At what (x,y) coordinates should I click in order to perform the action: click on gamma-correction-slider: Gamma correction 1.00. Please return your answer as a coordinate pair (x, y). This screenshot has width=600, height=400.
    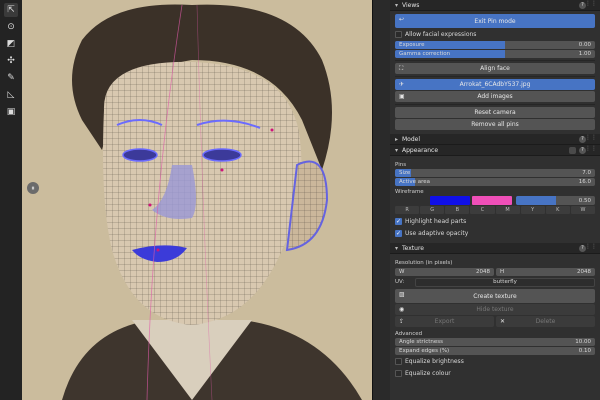
    Looking at the image, I should click on (495, 54).